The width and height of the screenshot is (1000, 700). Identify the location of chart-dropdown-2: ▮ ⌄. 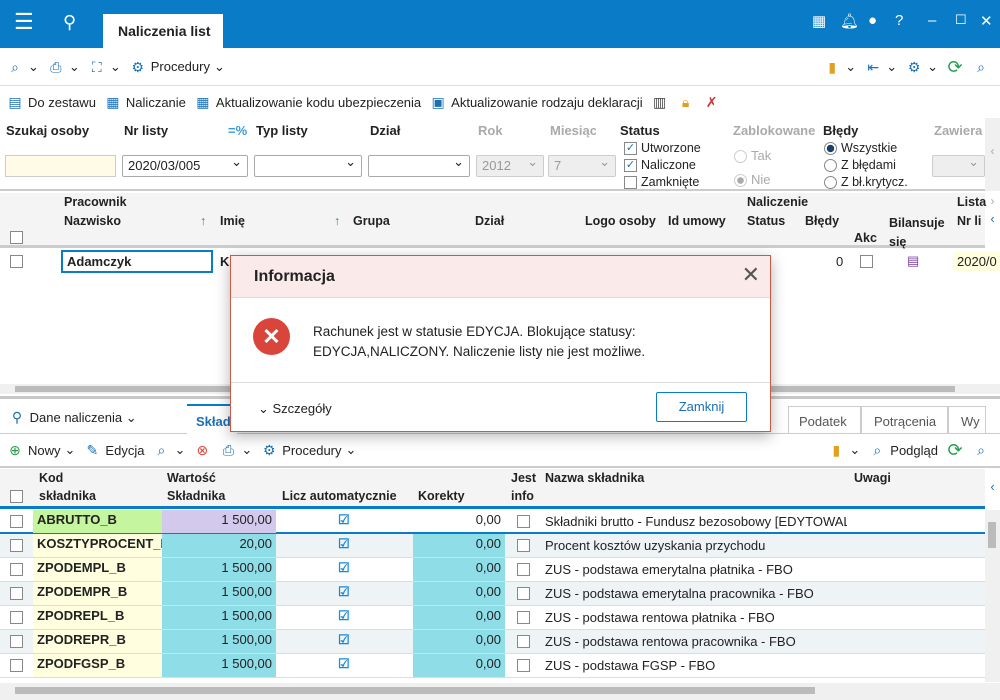
(844, 450).